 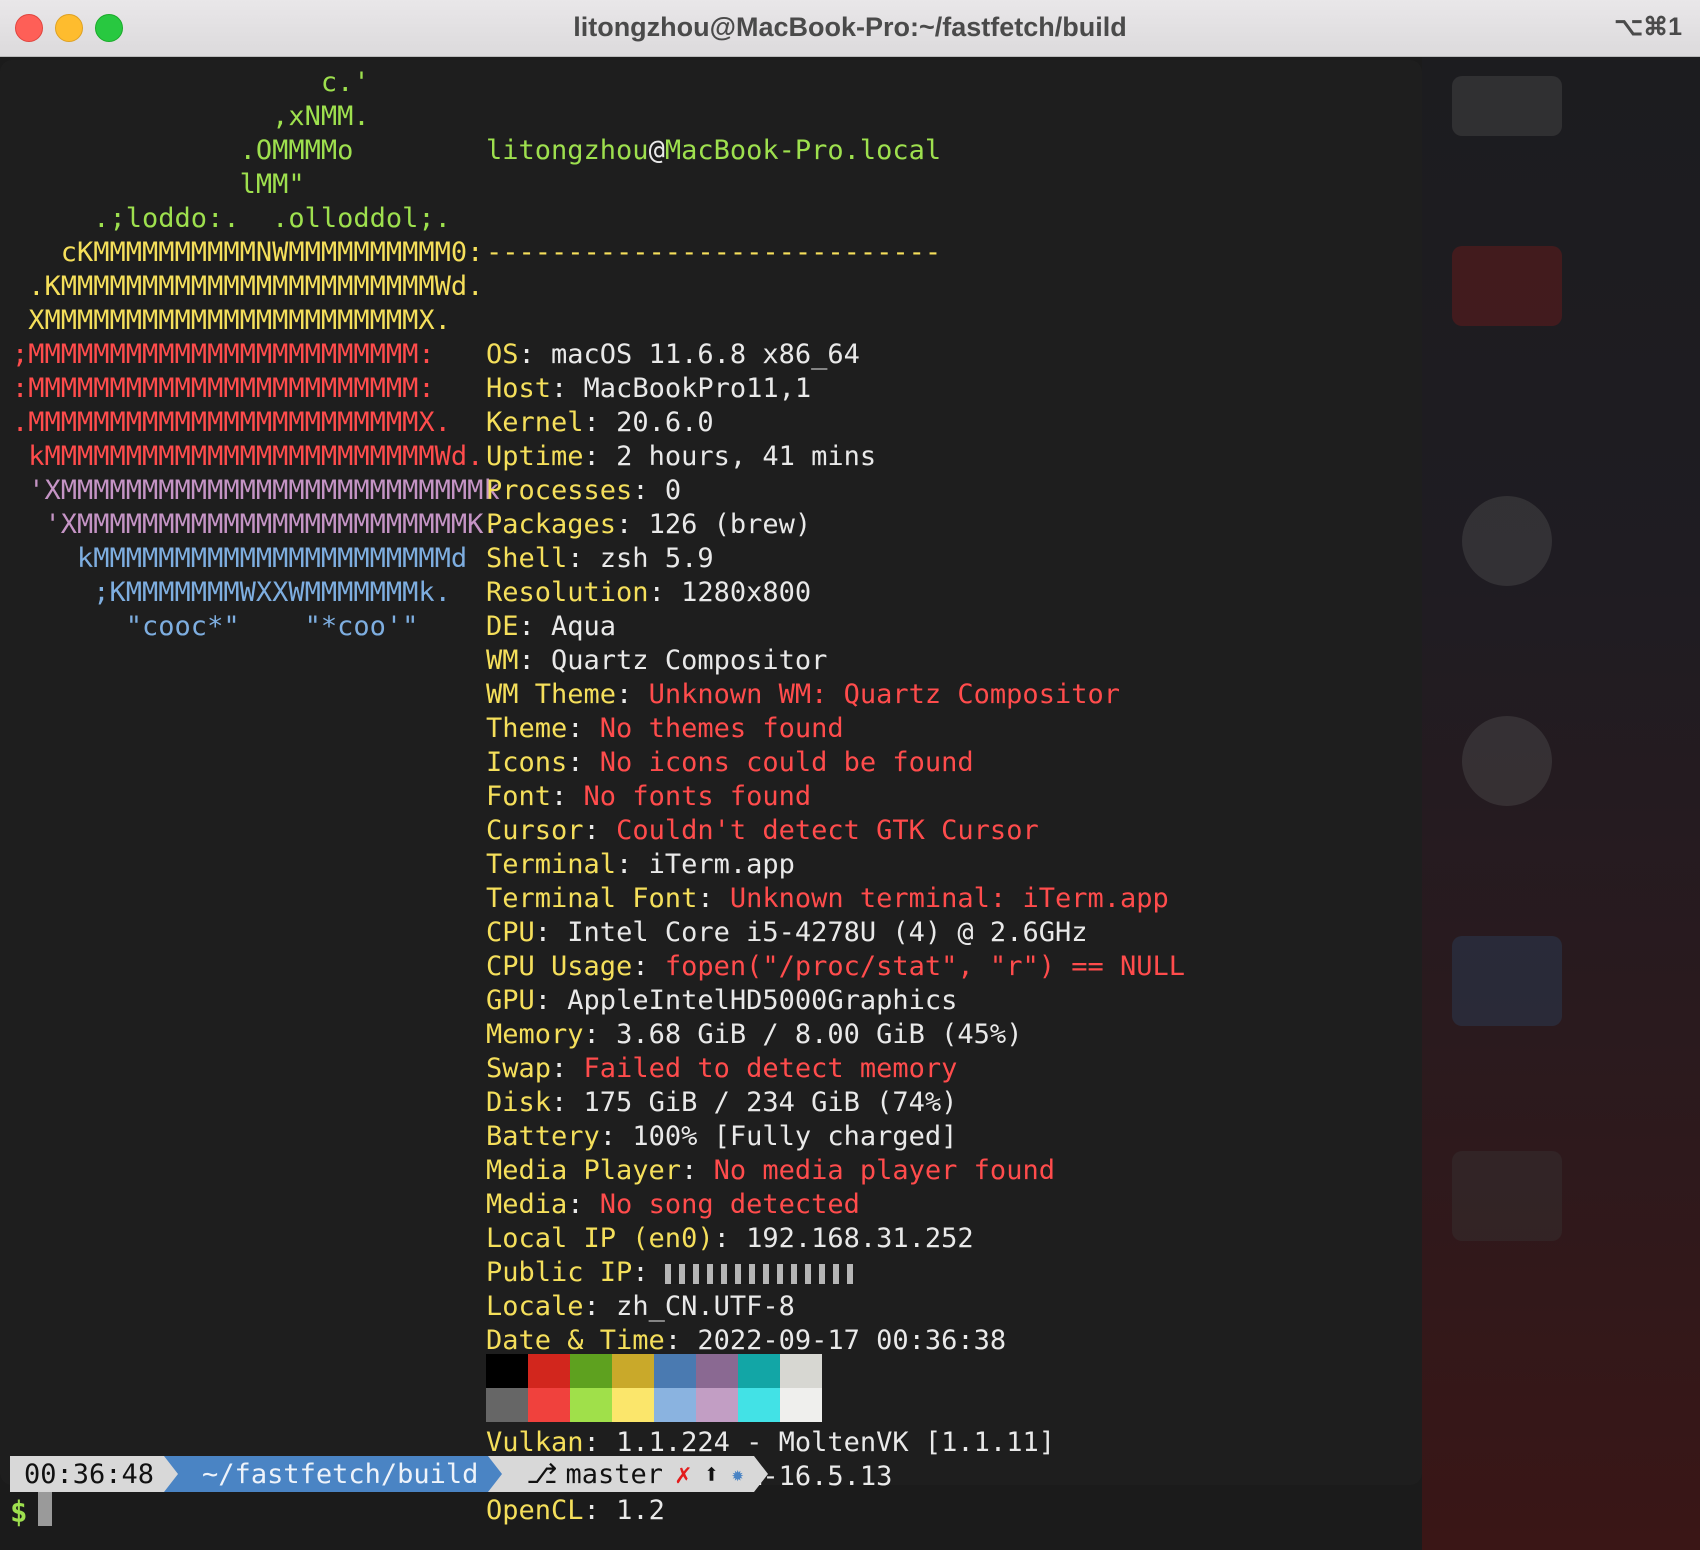 What do you see at coordinates (759, 1273) in the screenshot?
I see `redacted-value` at bounding box center [759, 1273].